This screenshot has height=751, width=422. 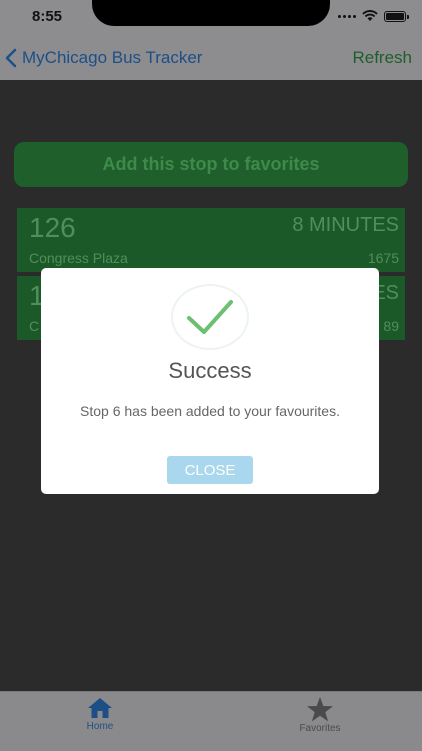 I want to click on navigation-bar: MyChicago Bus Tracker Refresh, so click(x=211, y=58).